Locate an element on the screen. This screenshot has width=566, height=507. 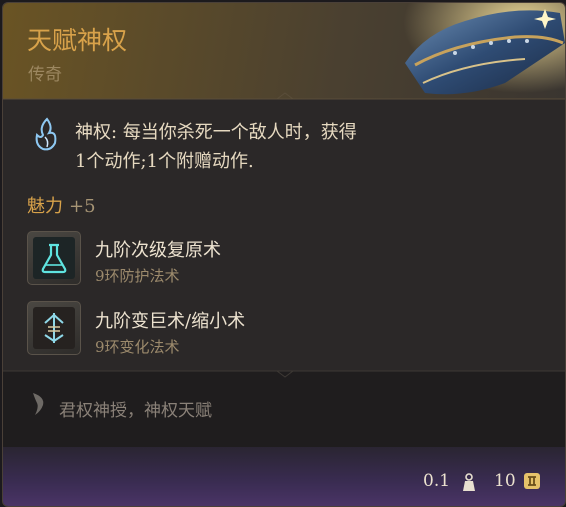
enlarge-reduce-icon is located at coordinates (54, 328).